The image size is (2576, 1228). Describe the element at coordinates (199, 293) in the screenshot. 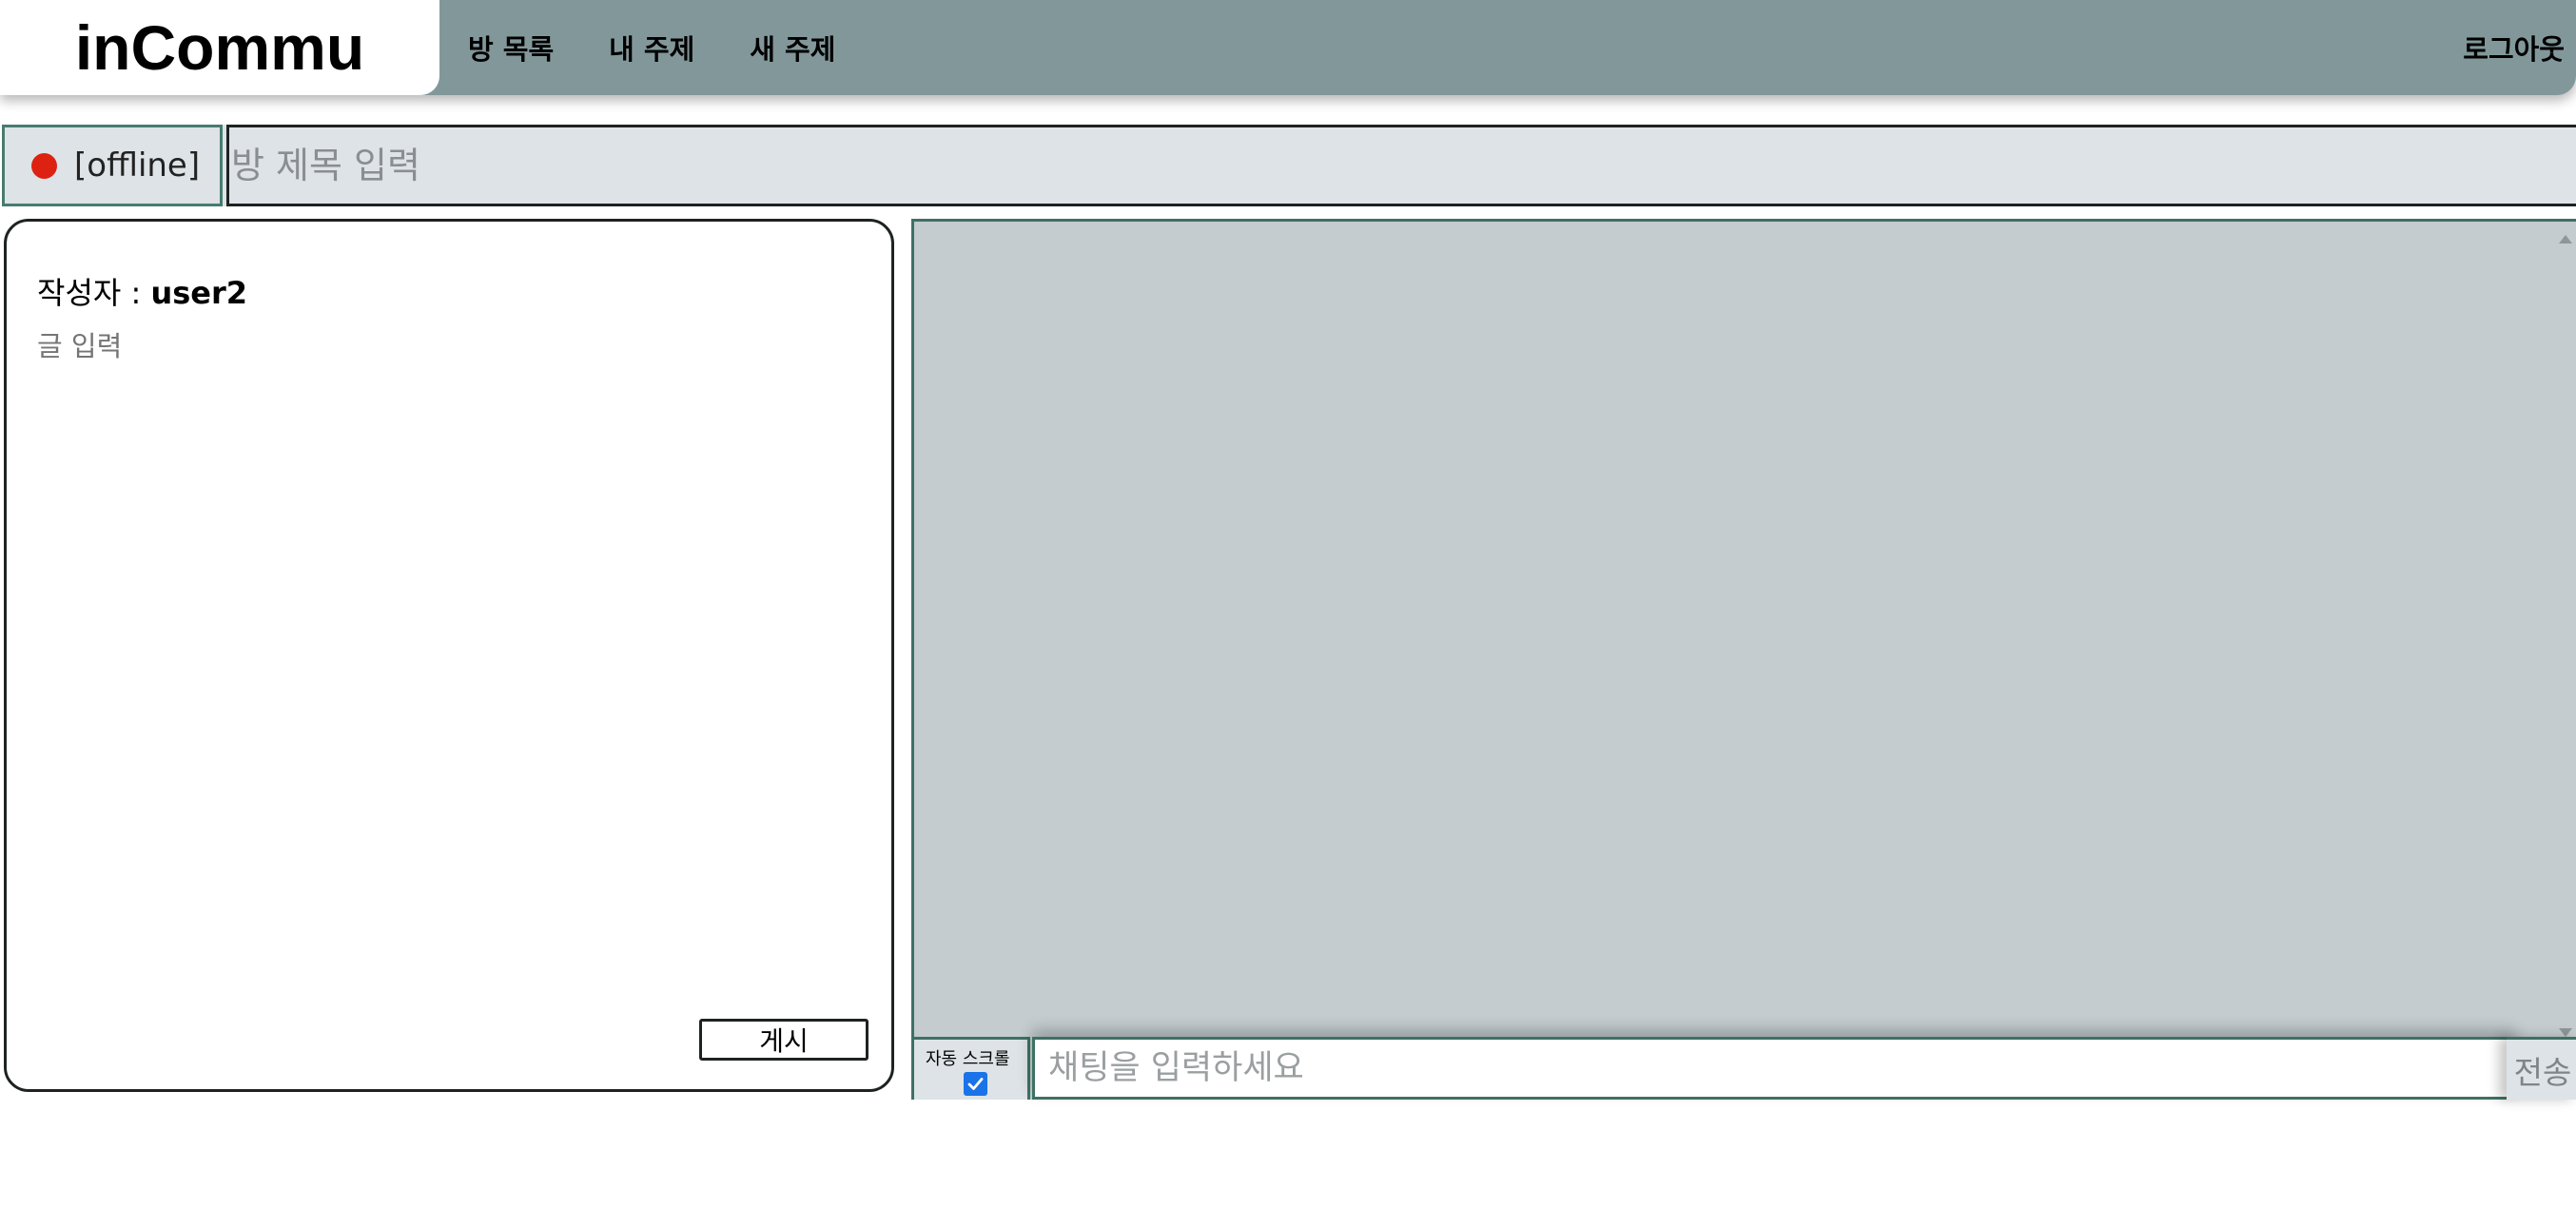

I see `author-name: user2` at that location.